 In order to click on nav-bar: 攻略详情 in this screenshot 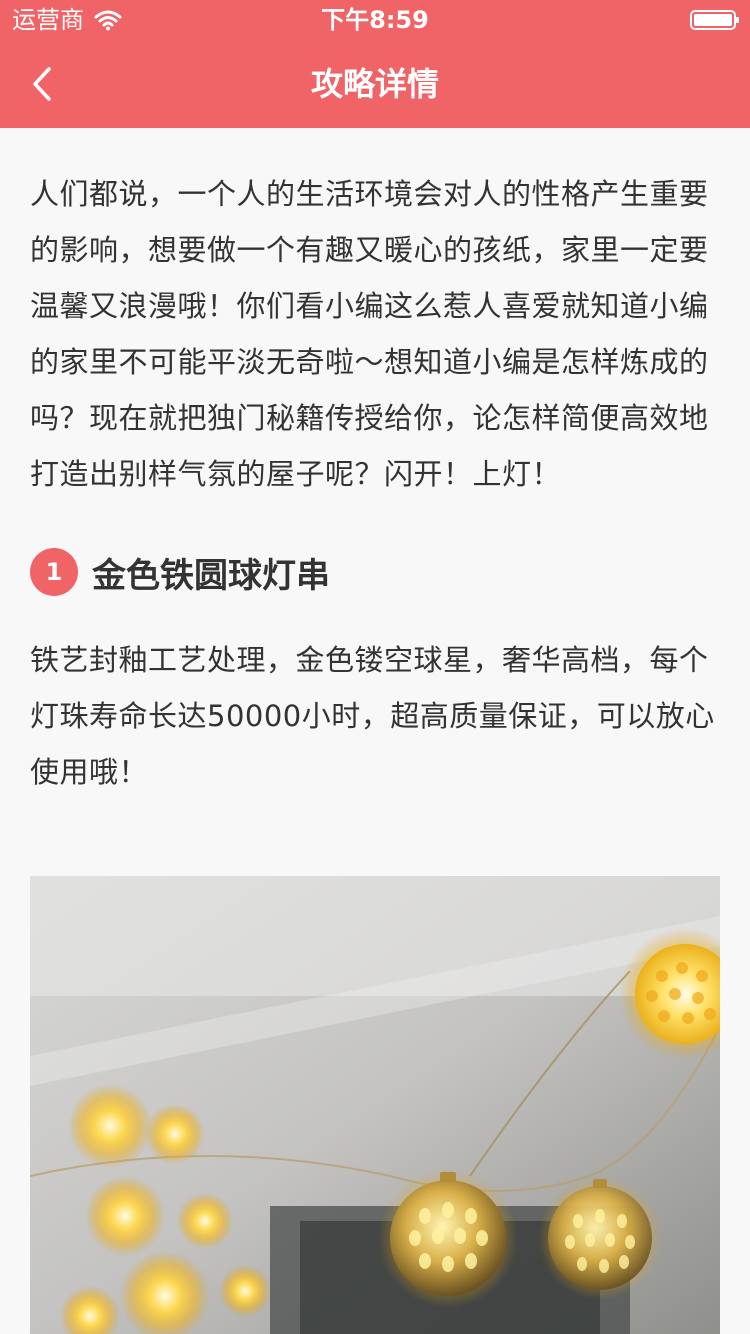, I will do `click(375, 84)`.